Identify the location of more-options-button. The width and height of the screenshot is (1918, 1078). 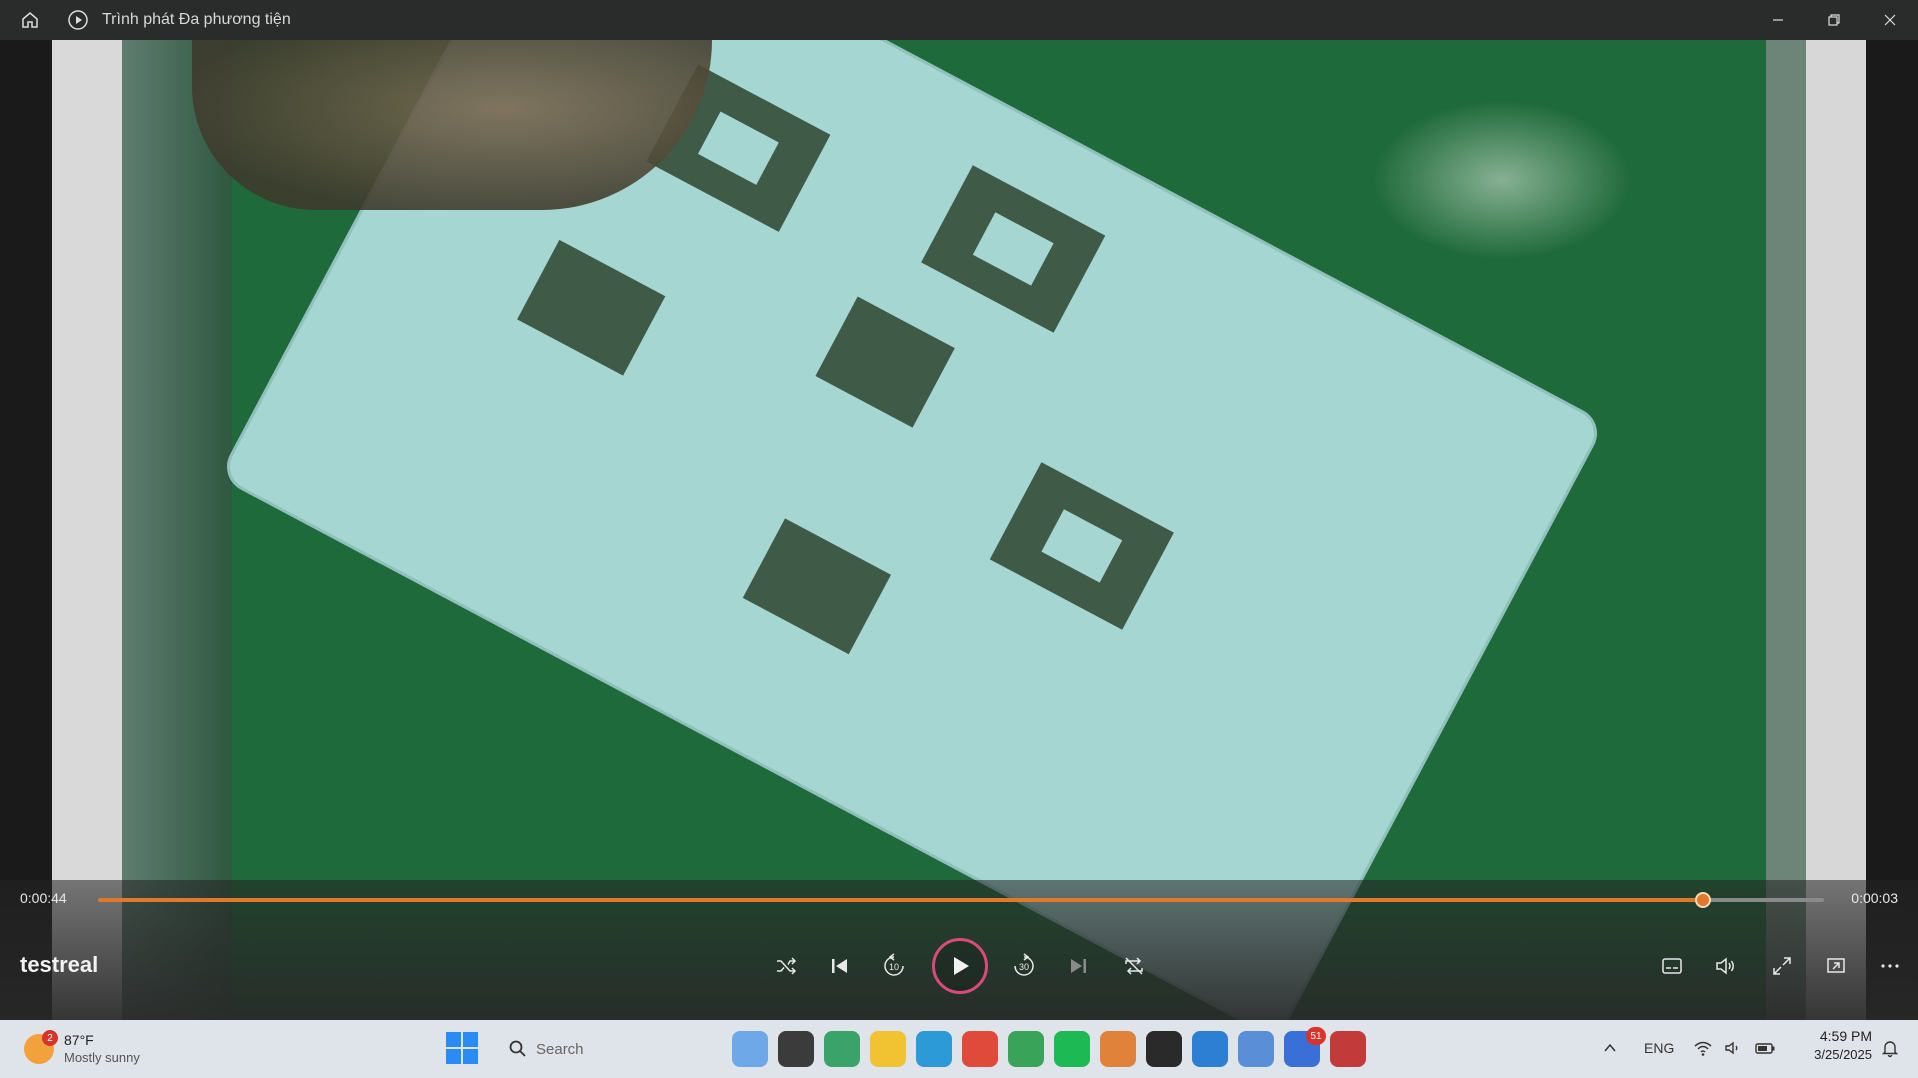
(1890, 966).